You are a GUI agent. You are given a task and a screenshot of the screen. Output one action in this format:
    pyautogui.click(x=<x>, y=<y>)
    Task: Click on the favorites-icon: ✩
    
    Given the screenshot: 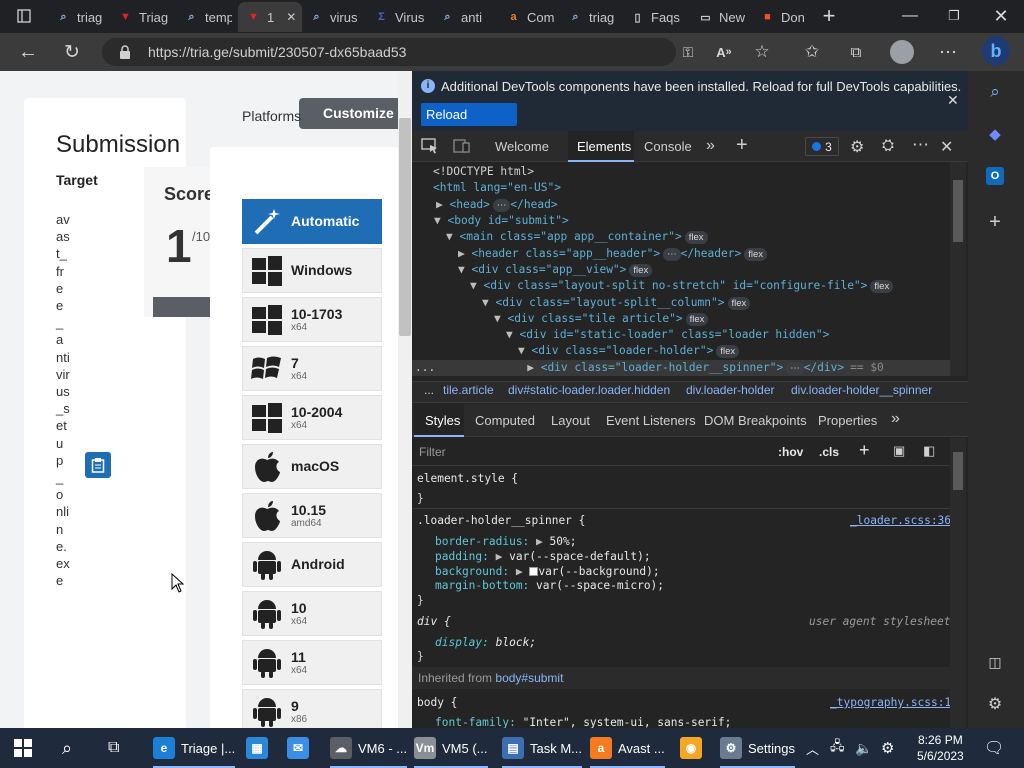 What is the action you would take?
    pyautogui.click(x=812, y=52)
    